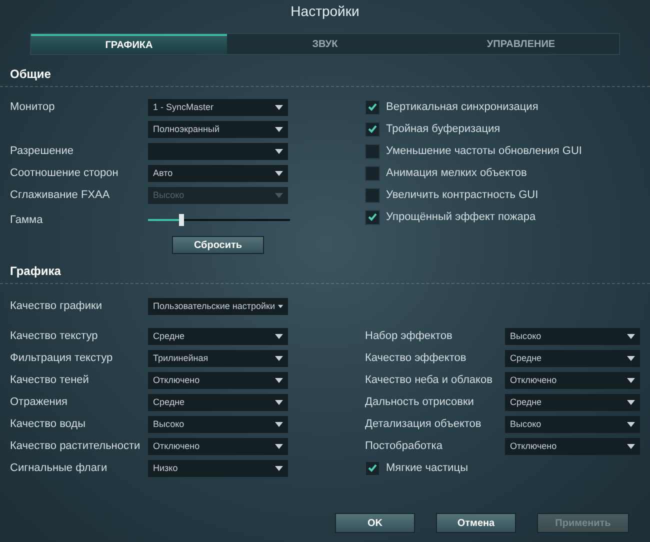  What do you see at coordinates (443, 129) in the screenshot?
I see `checkbox-label: Тройная буферизация` at bounding box center [443, 129].